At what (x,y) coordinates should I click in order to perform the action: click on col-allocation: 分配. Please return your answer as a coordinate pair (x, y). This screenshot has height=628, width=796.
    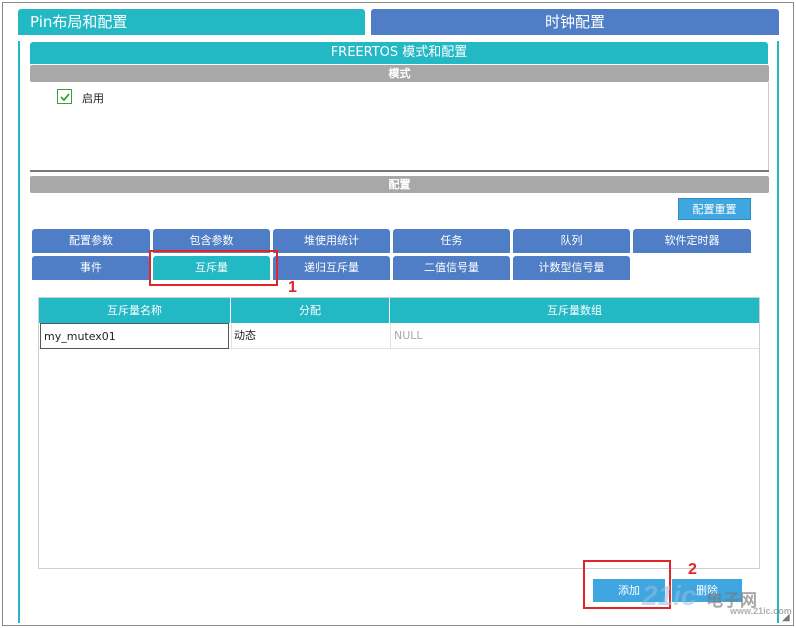
    Looking at the image, I should click on (310, 310).